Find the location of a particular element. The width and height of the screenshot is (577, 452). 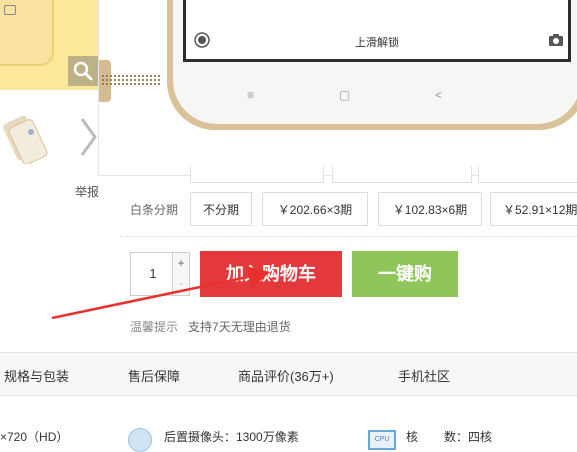

spec-rear-camera: 后置摄像头：1300万像素 is located at coordinates (231, 437).